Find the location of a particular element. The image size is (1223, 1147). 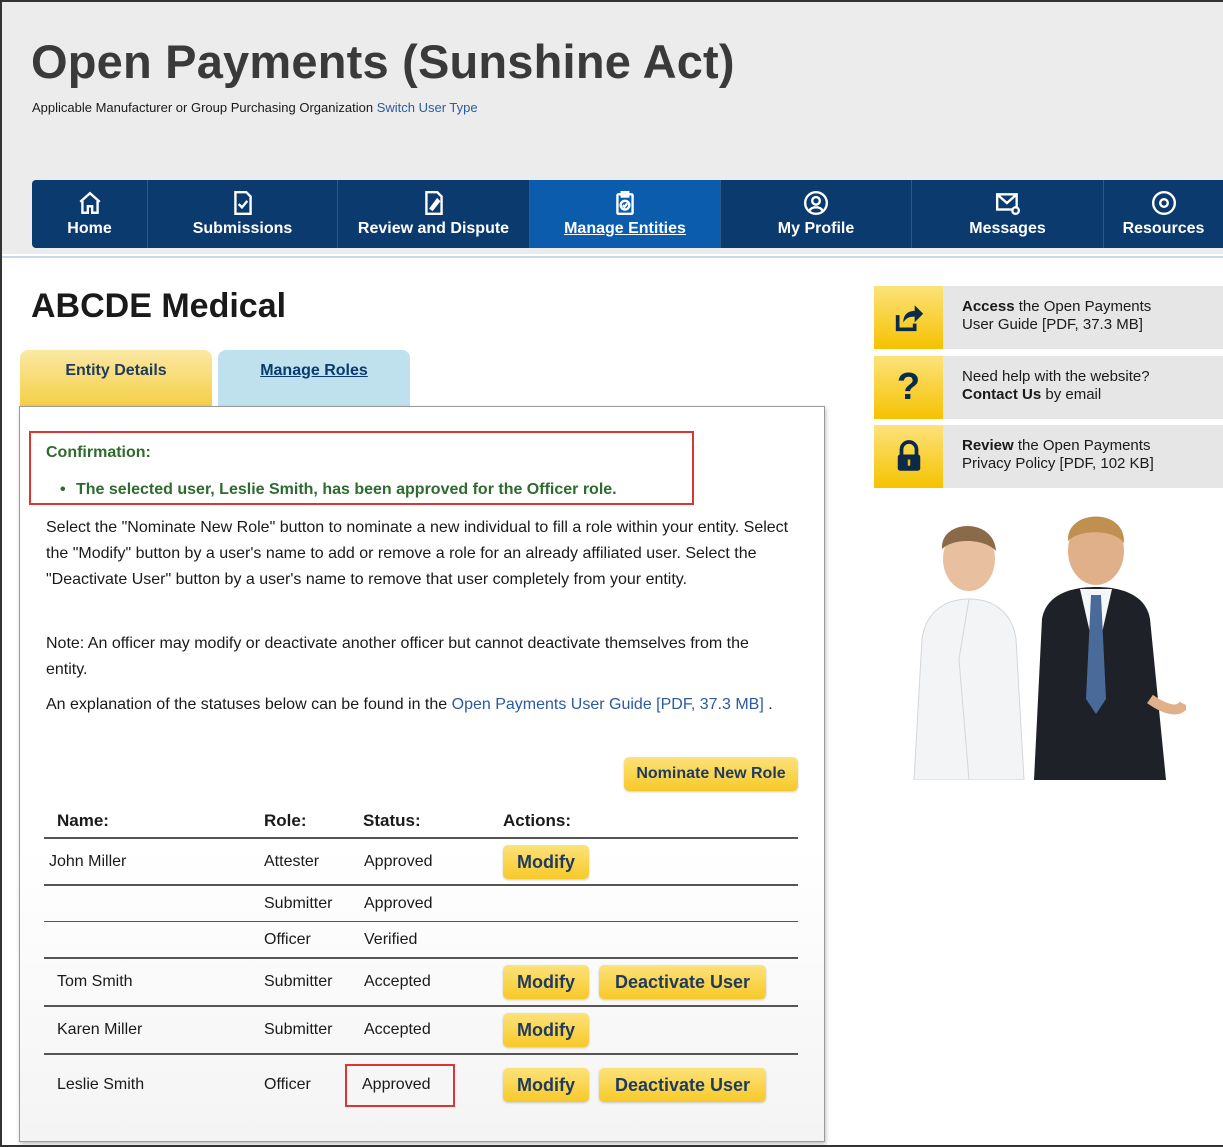

nav-submissions-label: Submissions is located at coordinates (242, 228).